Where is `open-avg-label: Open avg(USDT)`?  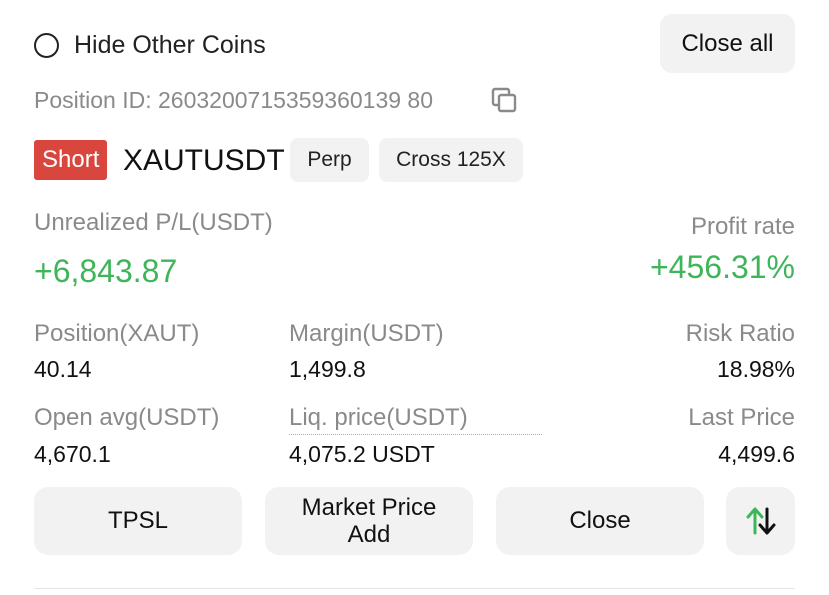
open-avg-label: Open avg(USDT) is located at coordinates (127, 417).